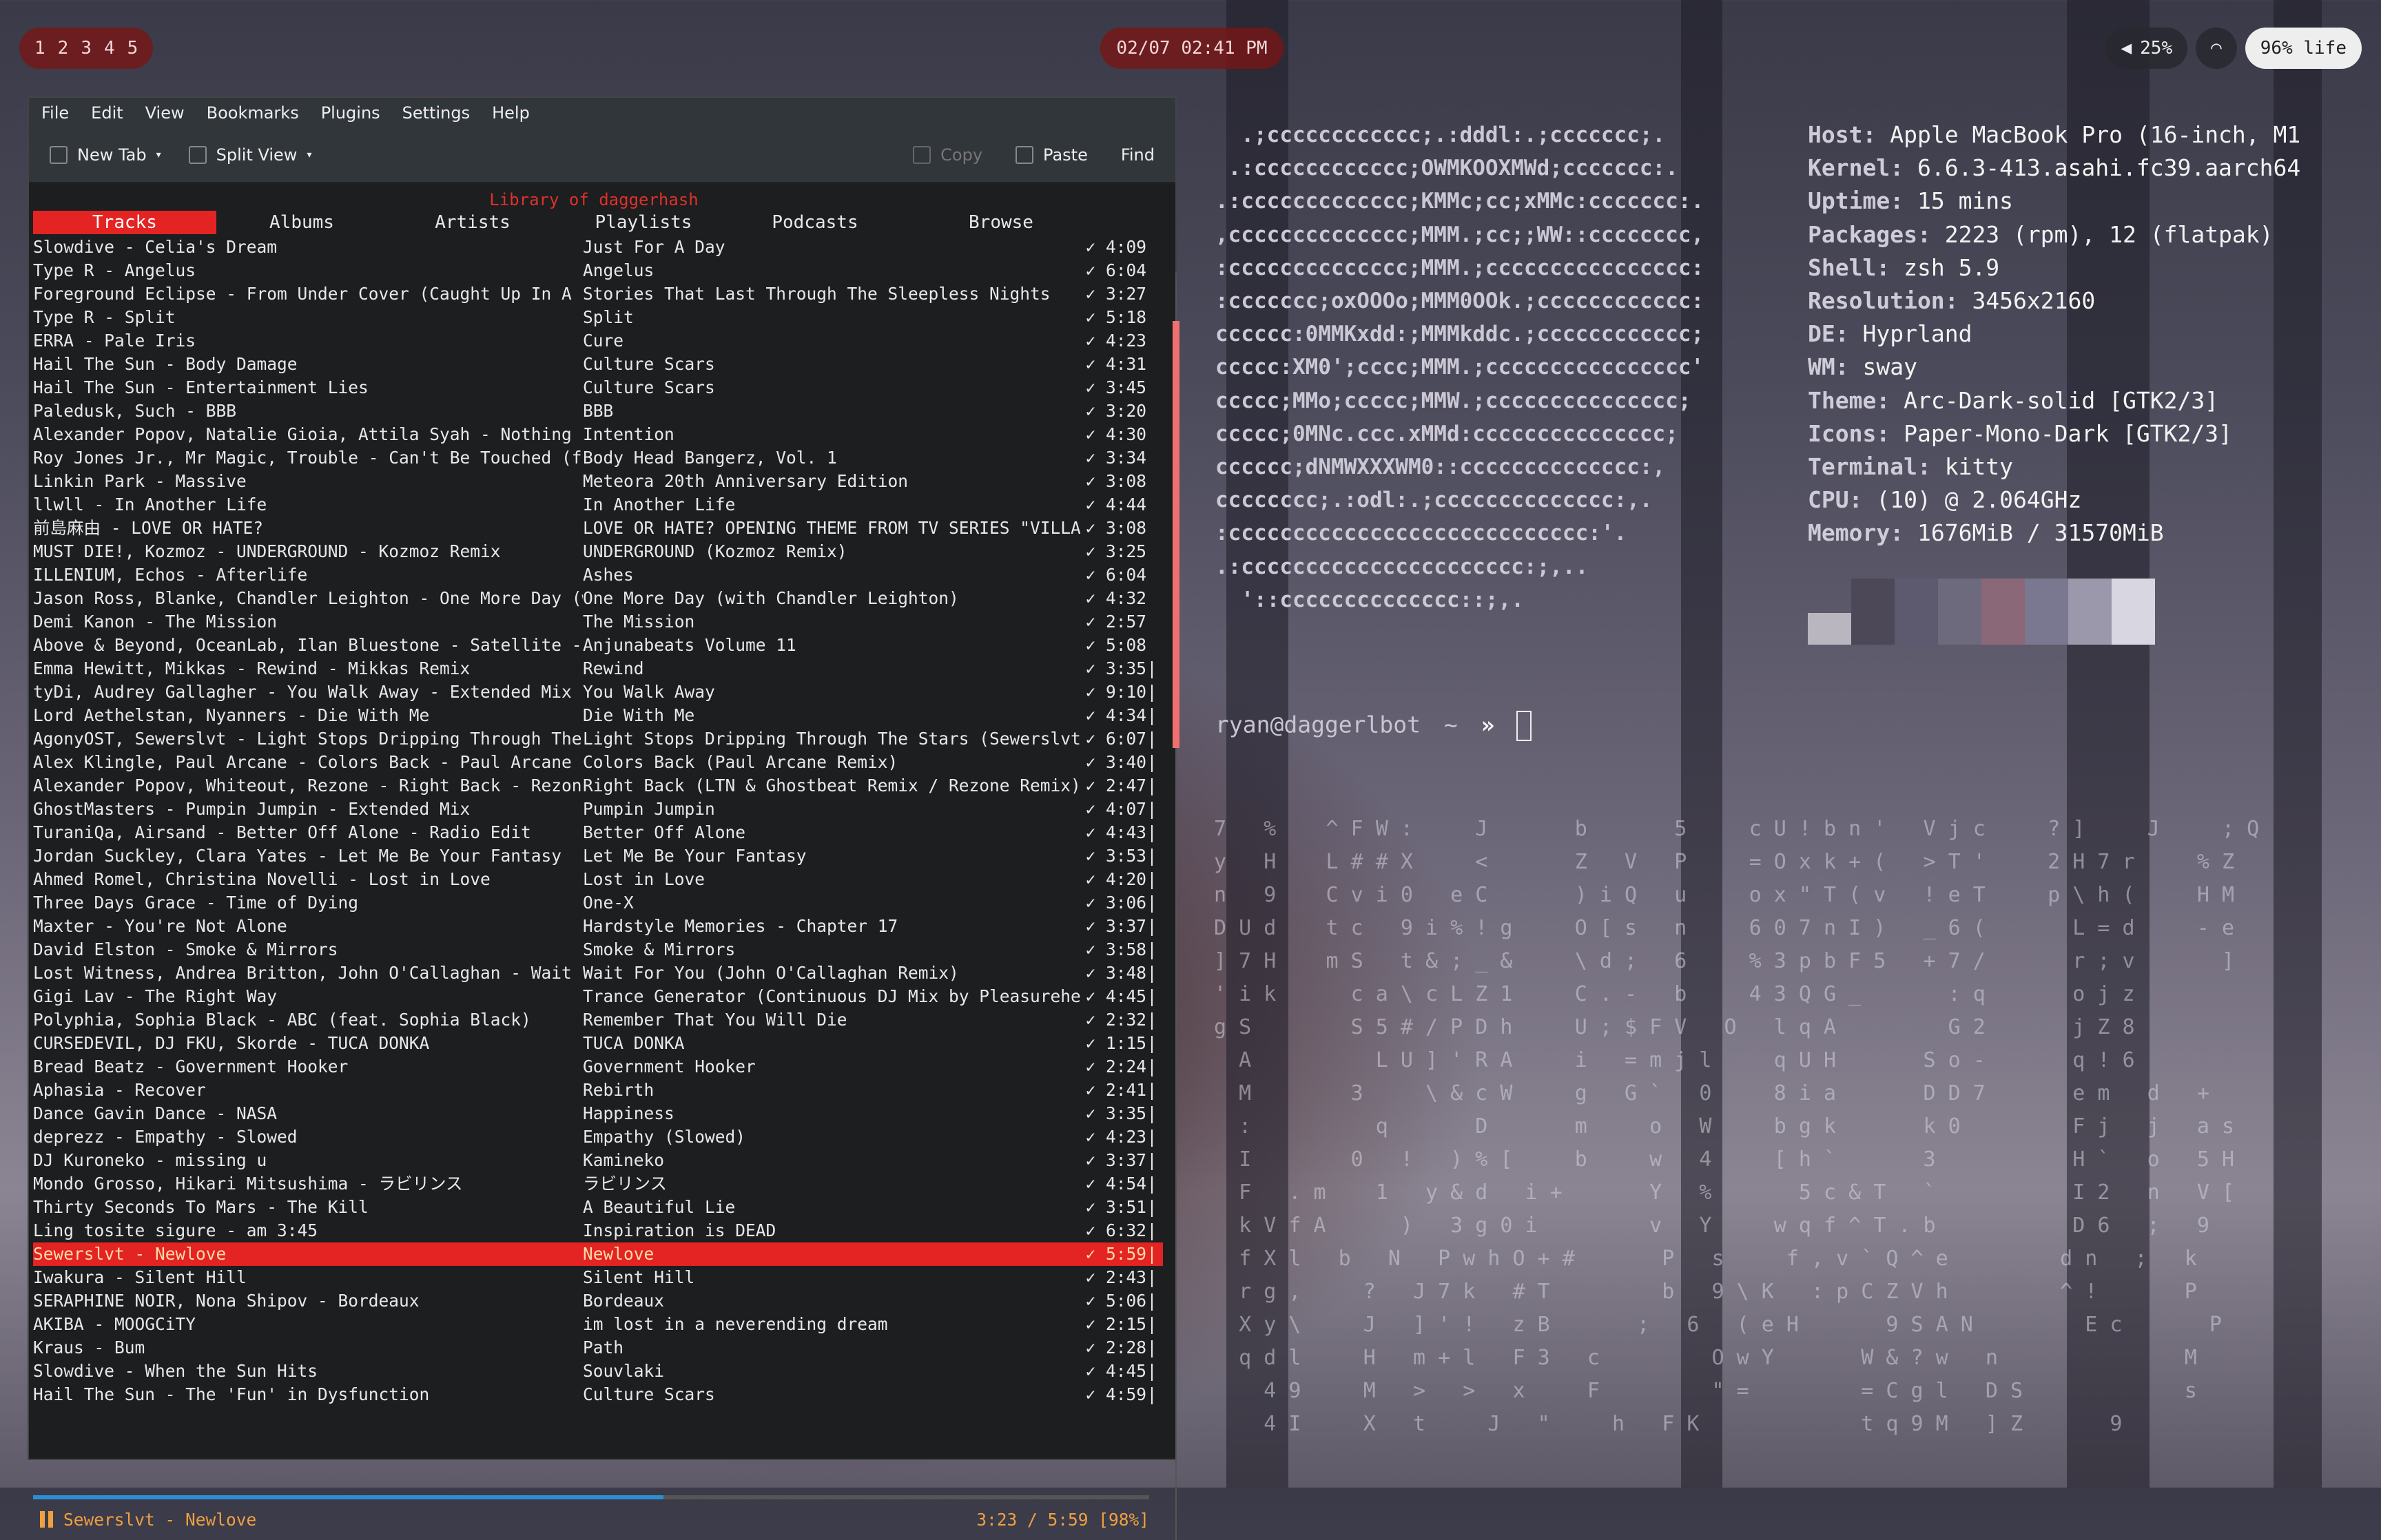 The height and width of the screenshot is (1540, 2381). What do you see at coordinates (598, 1113) in the screenshot?
I see `track-row: Dance Gavin Dance - NASA Happiness ✓ 3:35 |` at bounding box center [598, 1113].